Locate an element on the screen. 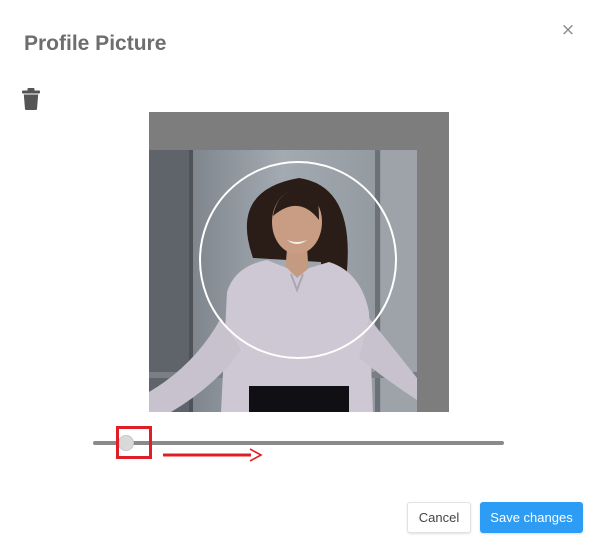 Image resolution: width=597 pixels, height=545 pixels. crop-circle is located at coordinates (298, 260).